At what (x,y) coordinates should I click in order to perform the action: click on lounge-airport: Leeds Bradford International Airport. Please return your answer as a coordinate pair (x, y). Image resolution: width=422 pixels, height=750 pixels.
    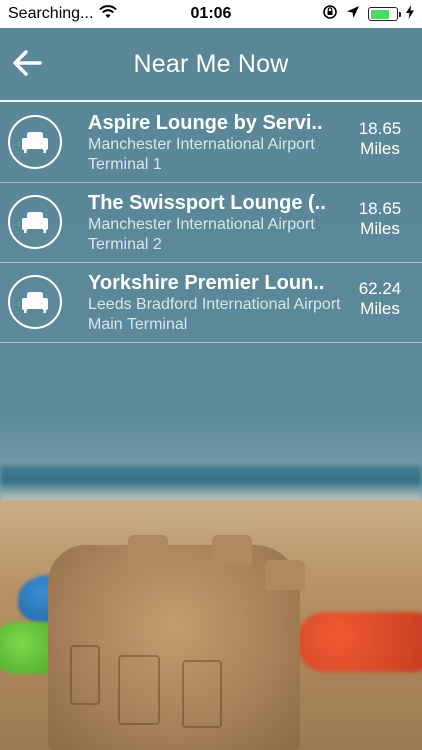
    Looking at the image, I should click on (214, 304).